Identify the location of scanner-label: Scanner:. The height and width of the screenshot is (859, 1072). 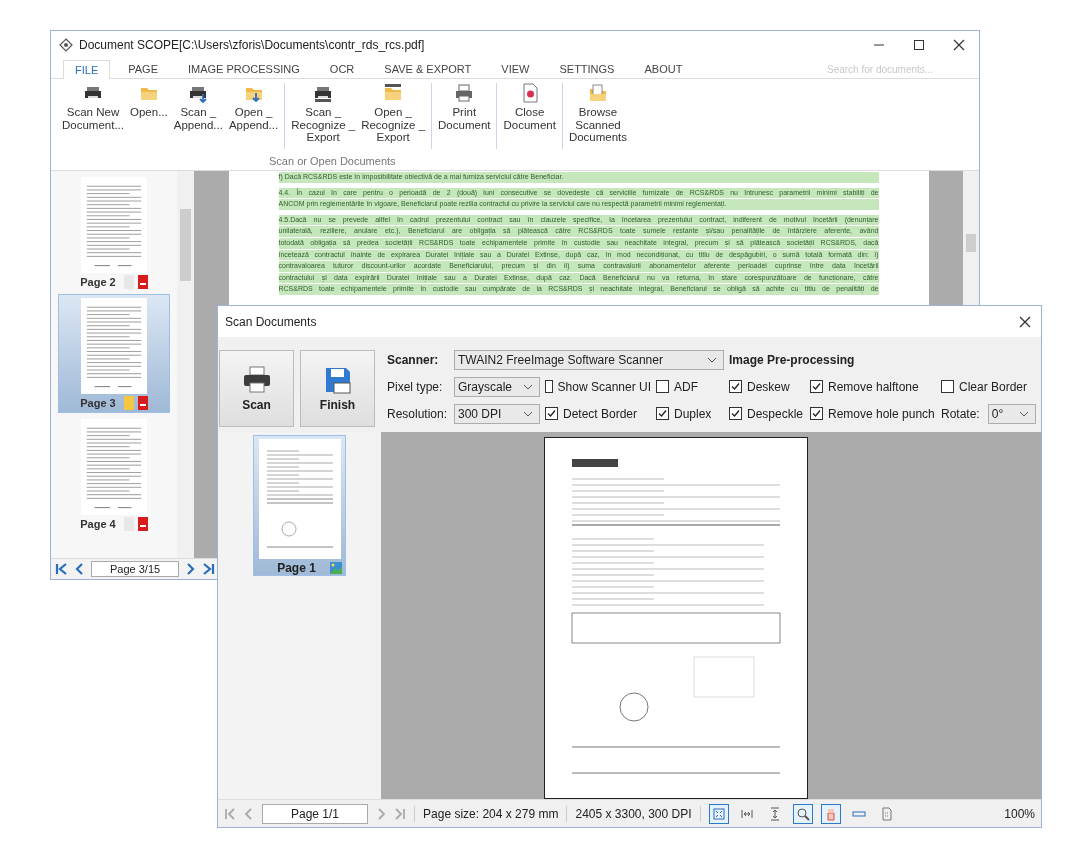
(413, 359).